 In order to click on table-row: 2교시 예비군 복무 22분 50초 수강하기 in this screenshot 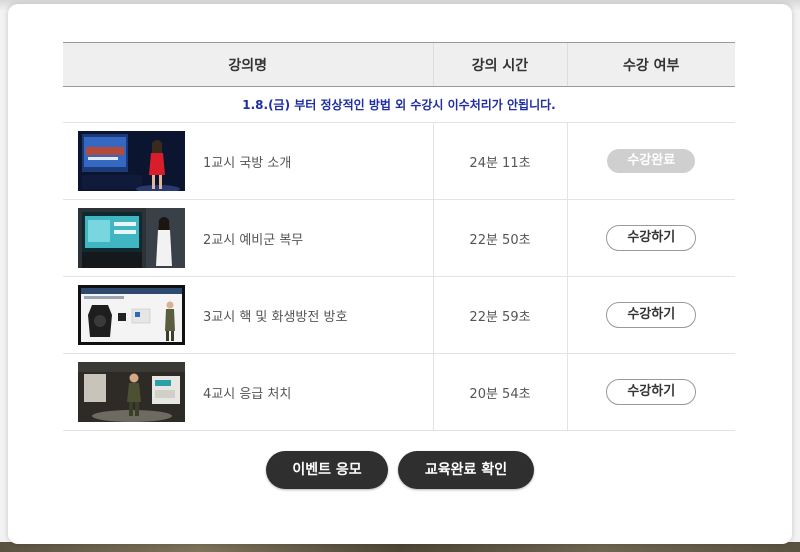, I will do `click(399, 238)`.